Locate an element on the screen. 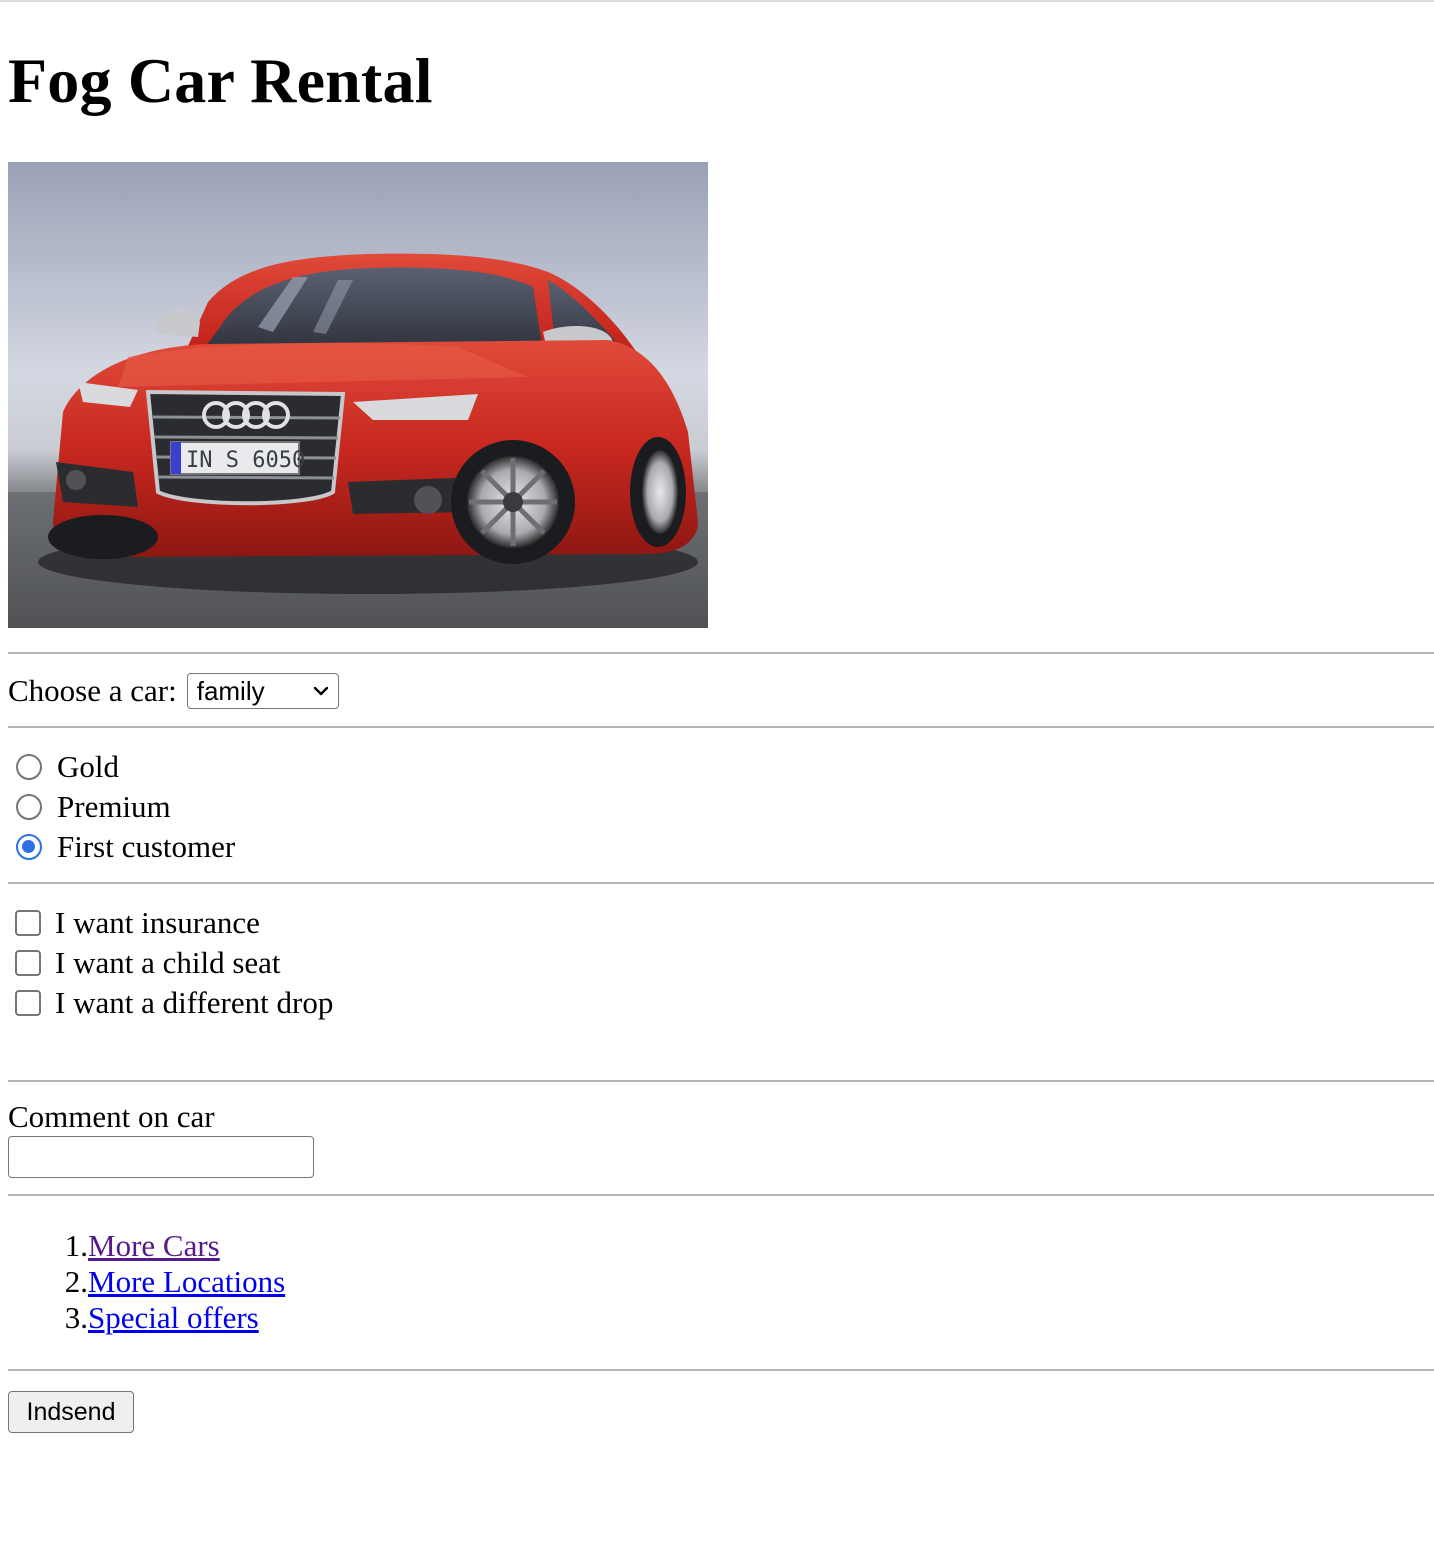  chevron-down-icon is located at coordinates (320, 691).